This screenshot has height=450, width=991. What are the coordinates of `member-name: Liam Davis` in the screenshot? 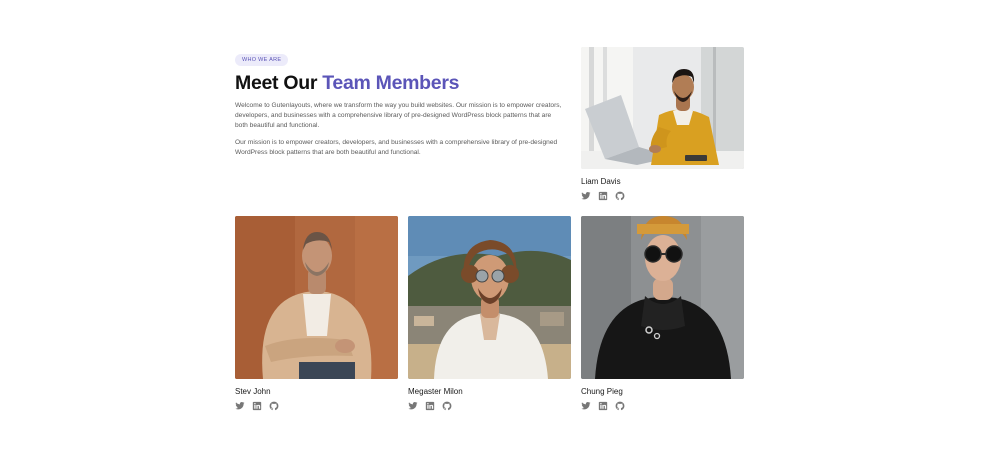 It's located at (601, 181).